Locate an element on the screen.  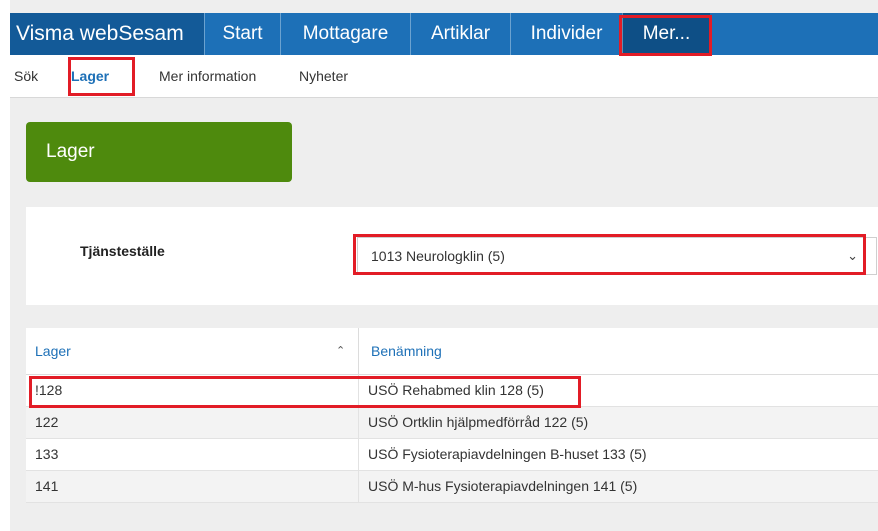
subnav-lager: Lager is located at coordinates (90, 76).